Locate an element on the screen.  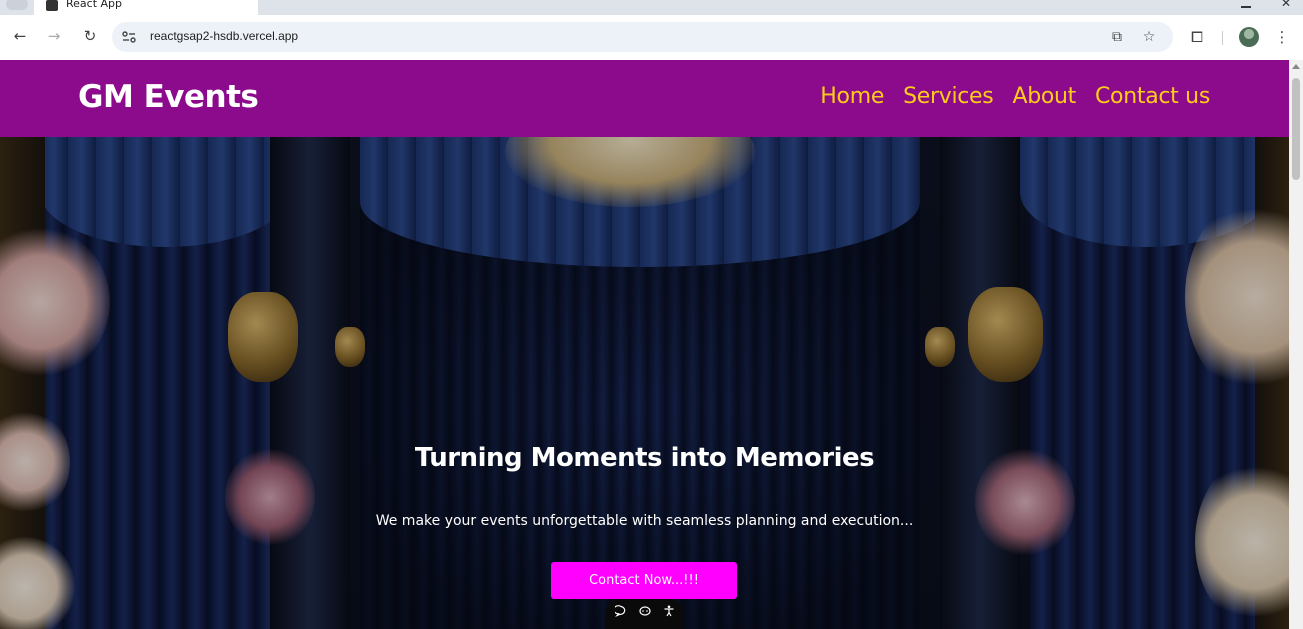
url-text: reactgsap2-hsdb.vercel.app is located at coordinates (224, 36).